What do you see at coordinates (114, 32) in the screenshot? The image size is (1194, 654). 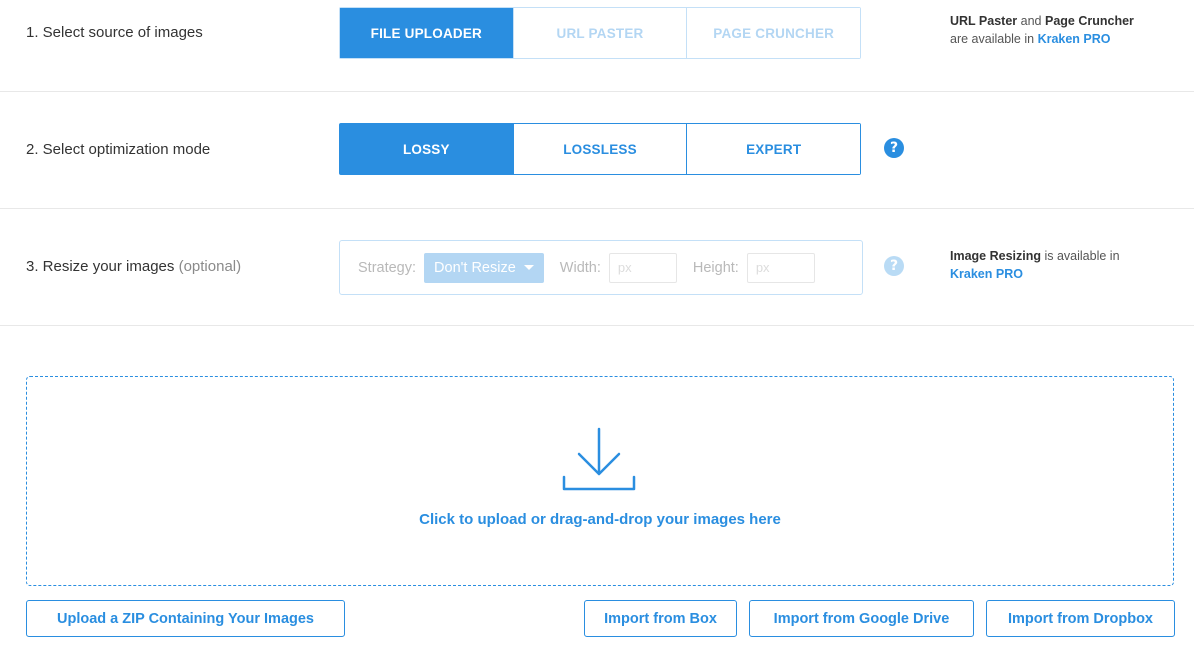 I see `source-step-label: 1. Select source of images` at bounding box center [114, 32].